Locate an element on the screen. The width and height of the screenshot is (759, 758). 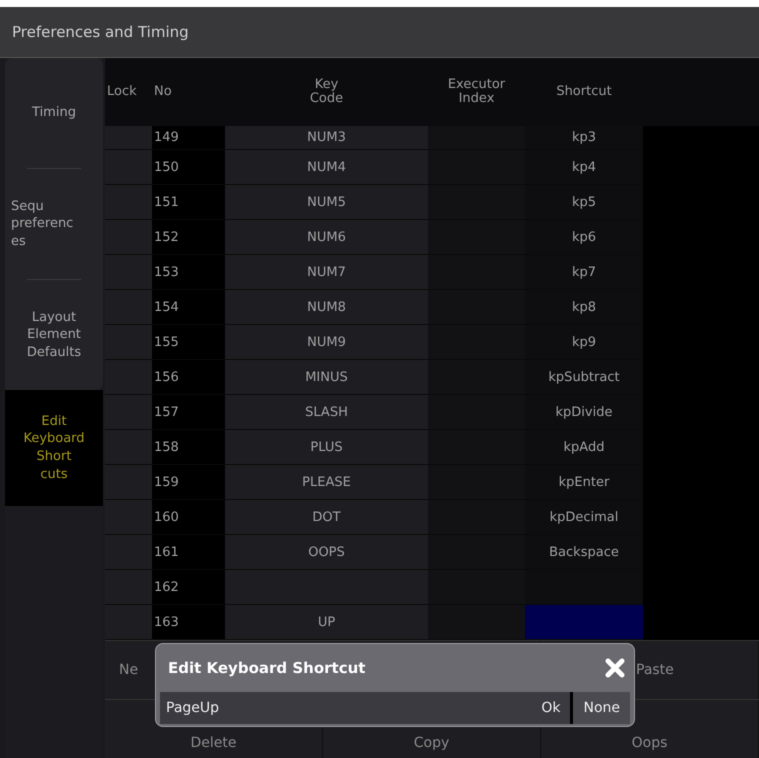
column-header: Key Code is located at coordinates (326, 92).